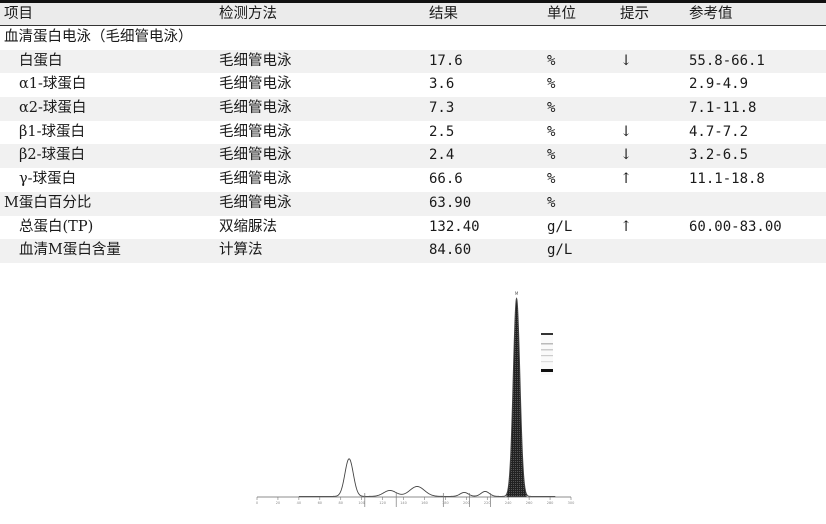 The image size is (826, 524). Describe the element at coordinates (634, 14) in the screenshot. I see `header-flag: 提示` at that location.